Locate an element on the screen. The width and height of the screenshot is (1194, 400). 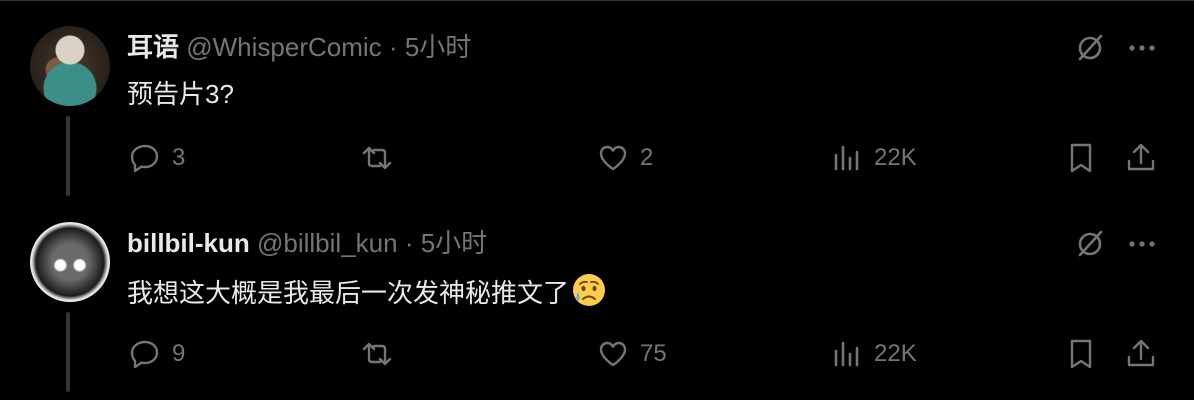
tweet-text: 我想这大概是我最后一次发神秘推文了 is located at coordinates (348, 293).